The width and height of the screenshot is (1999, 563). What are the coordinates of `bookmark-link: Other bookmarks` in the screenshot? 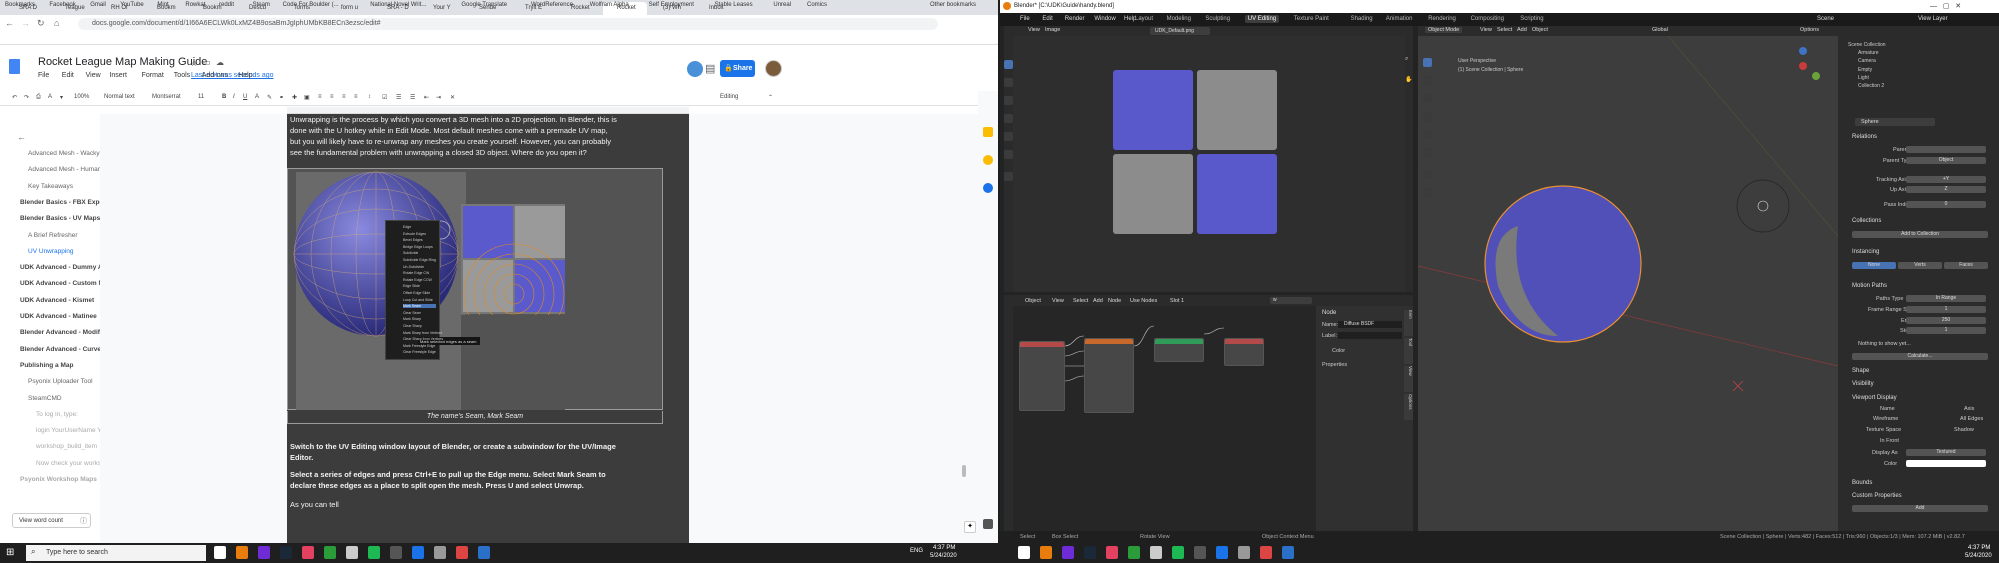 It's located at (953, 5).